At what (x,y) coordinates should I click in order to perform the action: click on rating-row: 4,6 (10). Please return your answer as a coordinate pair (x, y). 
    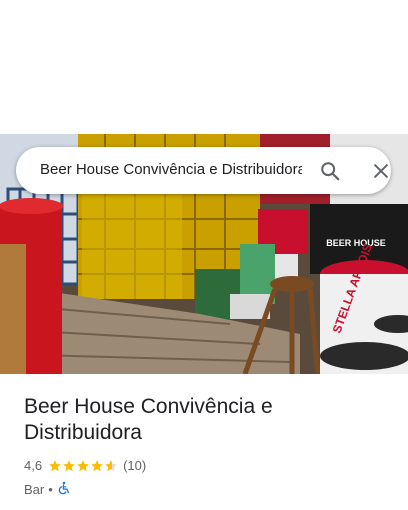
    Looking at the image, I should click on (209, 465).